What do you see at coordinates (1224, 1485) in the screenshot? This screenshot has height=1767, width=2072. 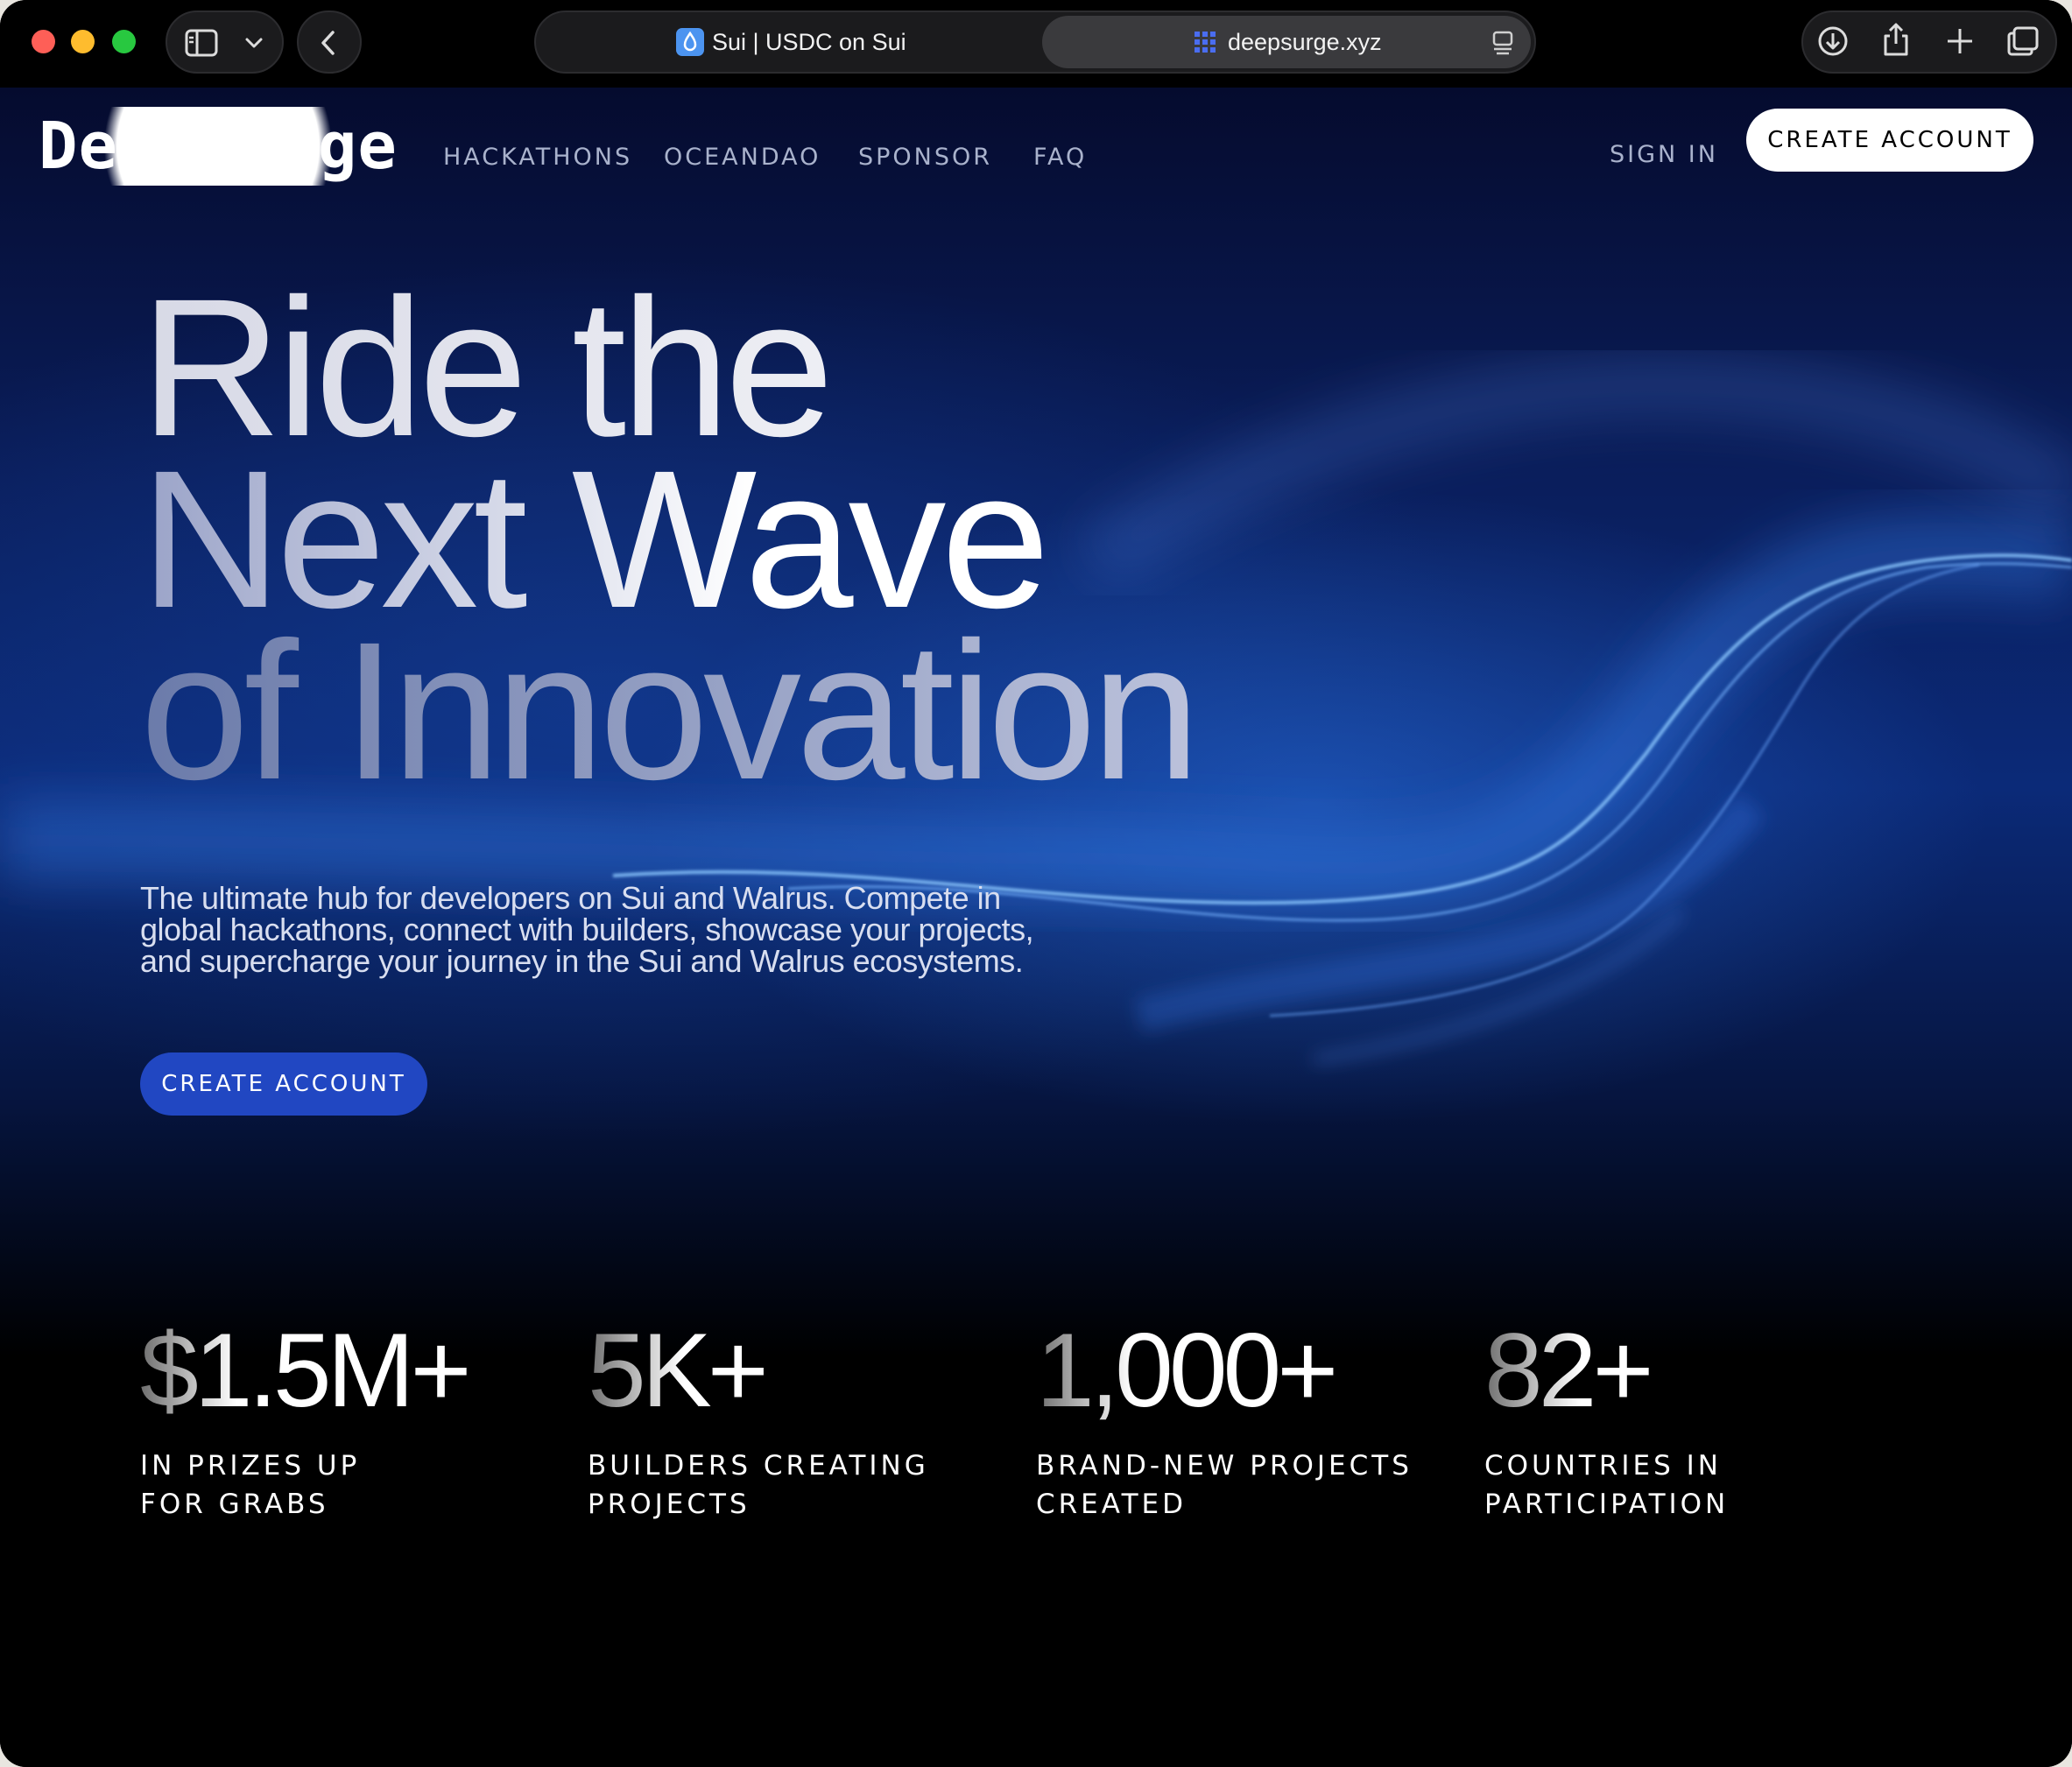 I see `stat-label: BRAND-NEW PROJECTS CREATED` at bounding box center [1224, 1485].